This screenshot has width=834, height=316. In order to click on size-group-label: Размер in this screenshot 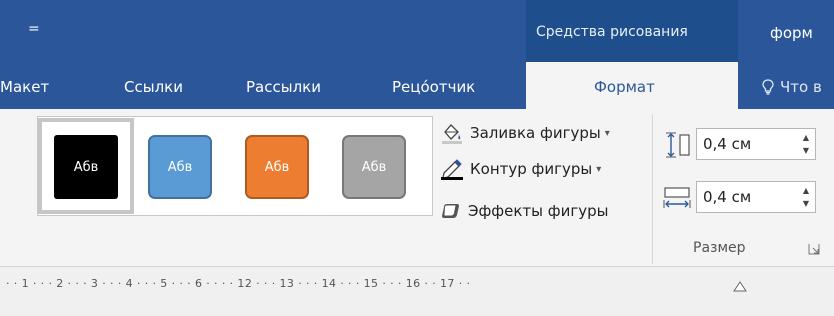, I will do `click(719, 248)`.